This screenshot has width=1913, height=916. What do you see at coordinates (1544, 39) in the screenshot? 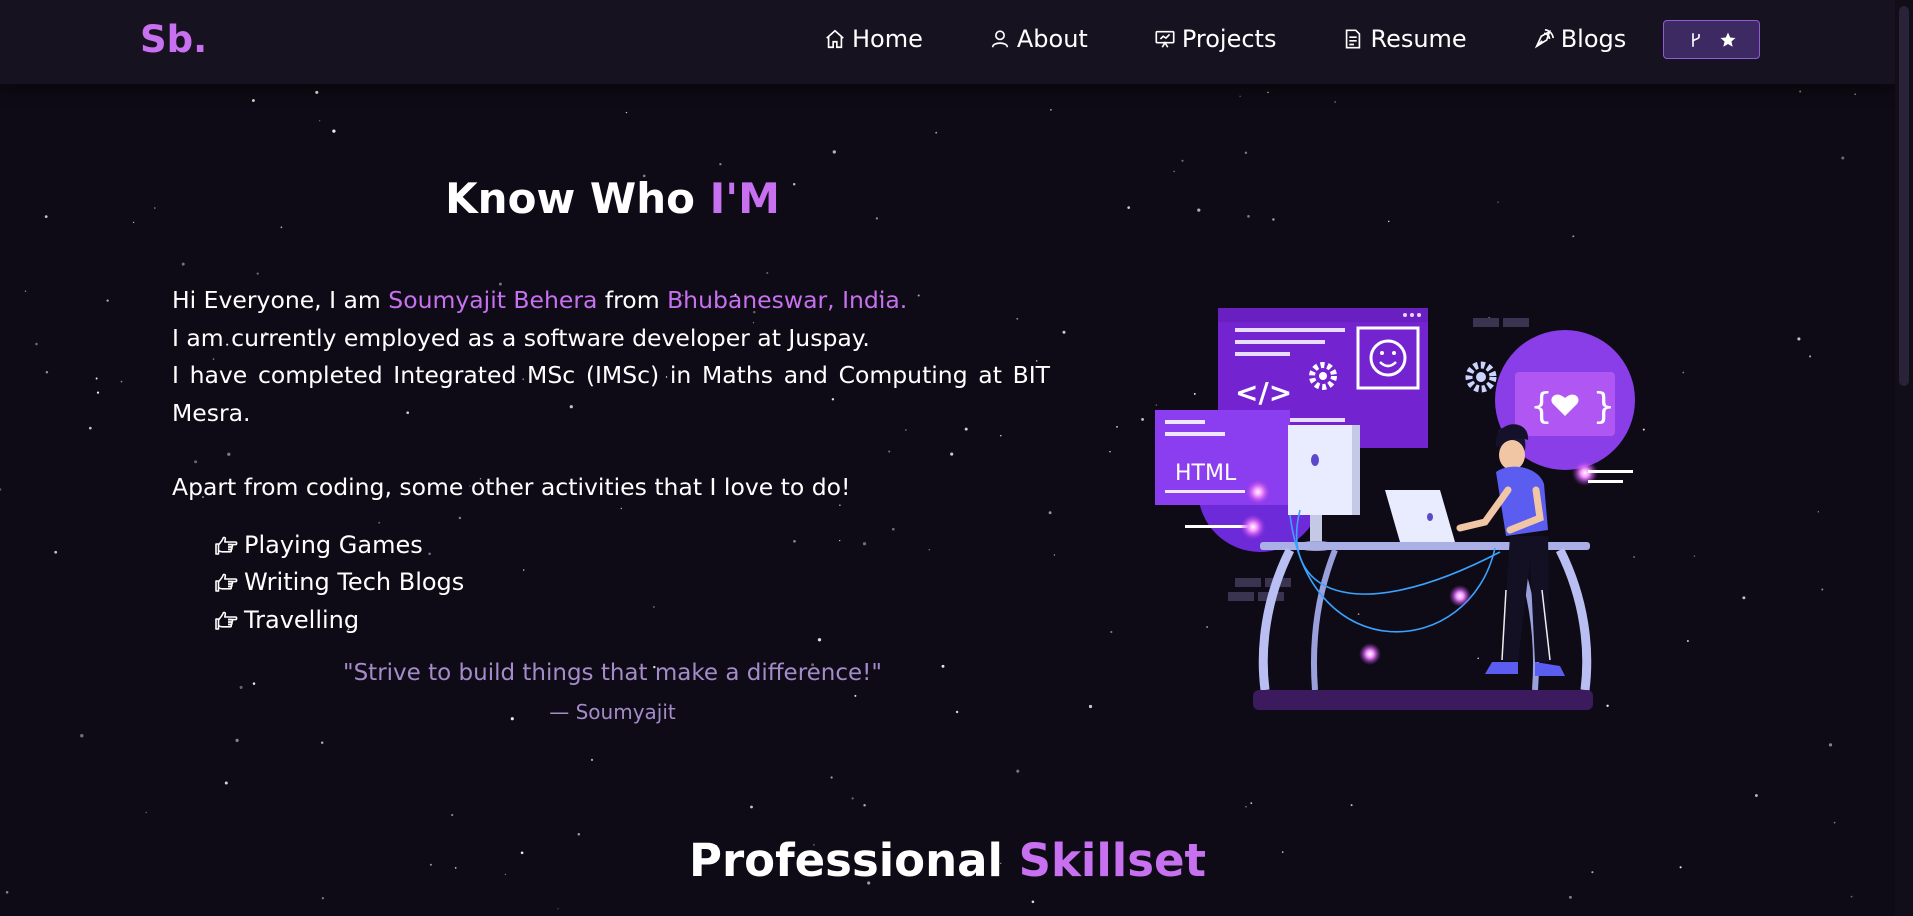
I see `blog-pen-icon` at bounding box center [1544, 39].